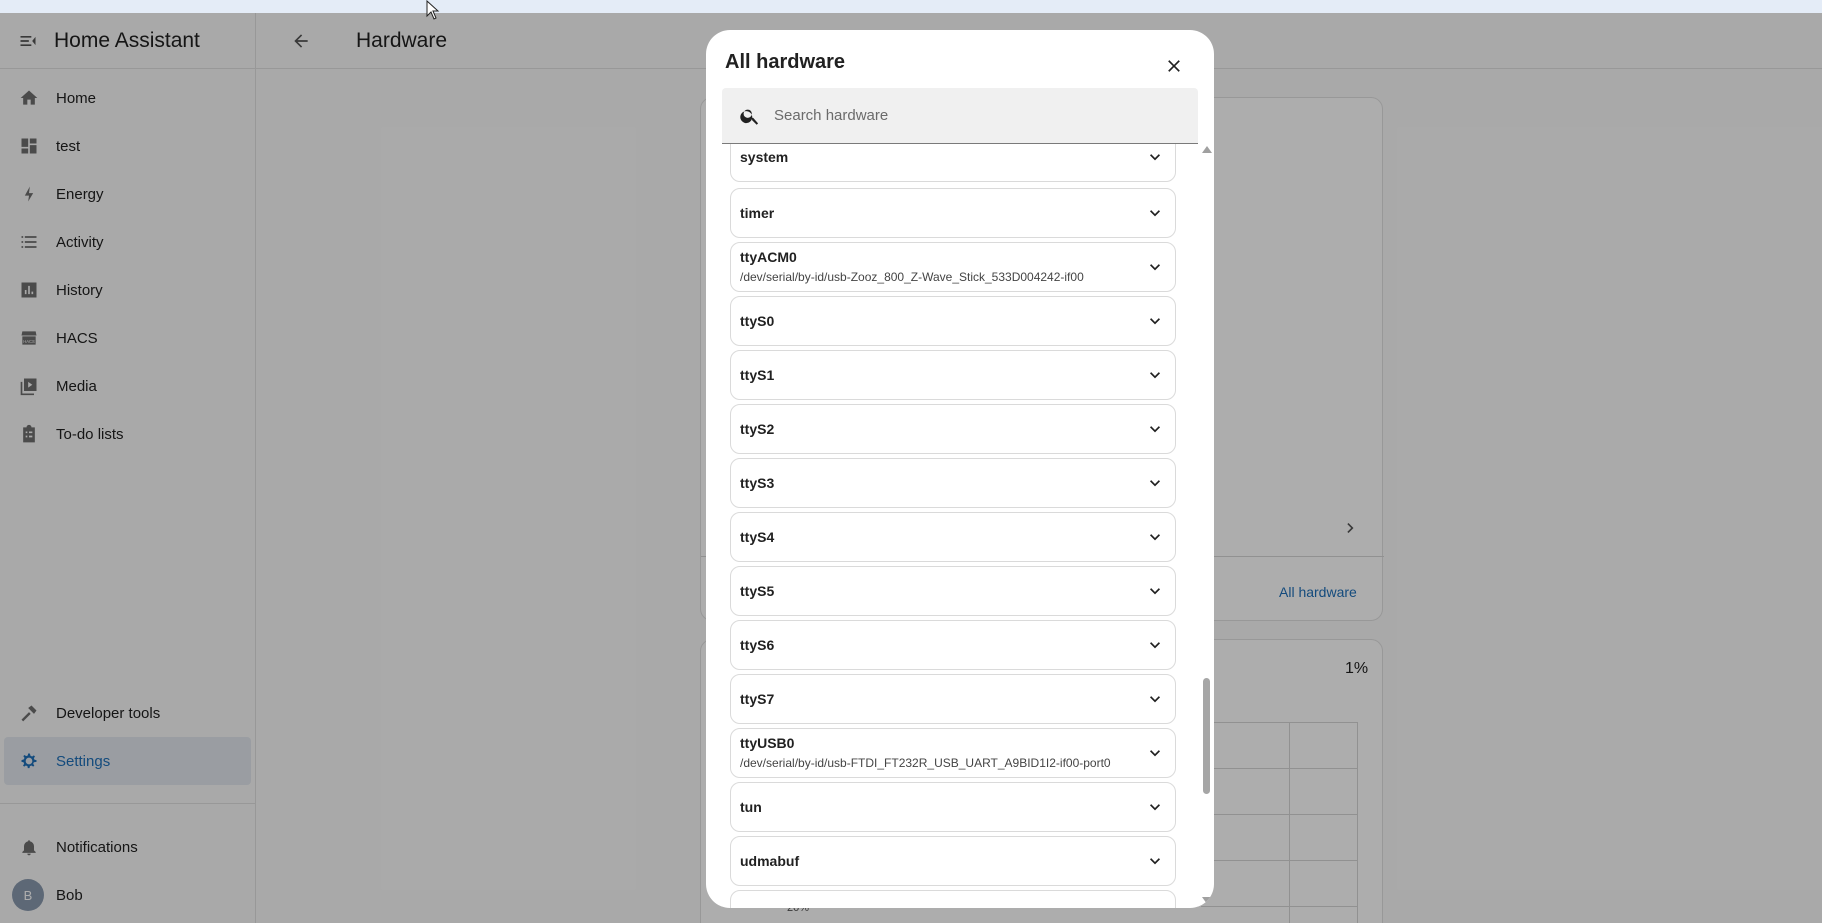 This screenshot has height=923, width=1822. Describe the element at coordinates (785, 62) in the screenshot. I see `dialog-title: All hardware` at that location.